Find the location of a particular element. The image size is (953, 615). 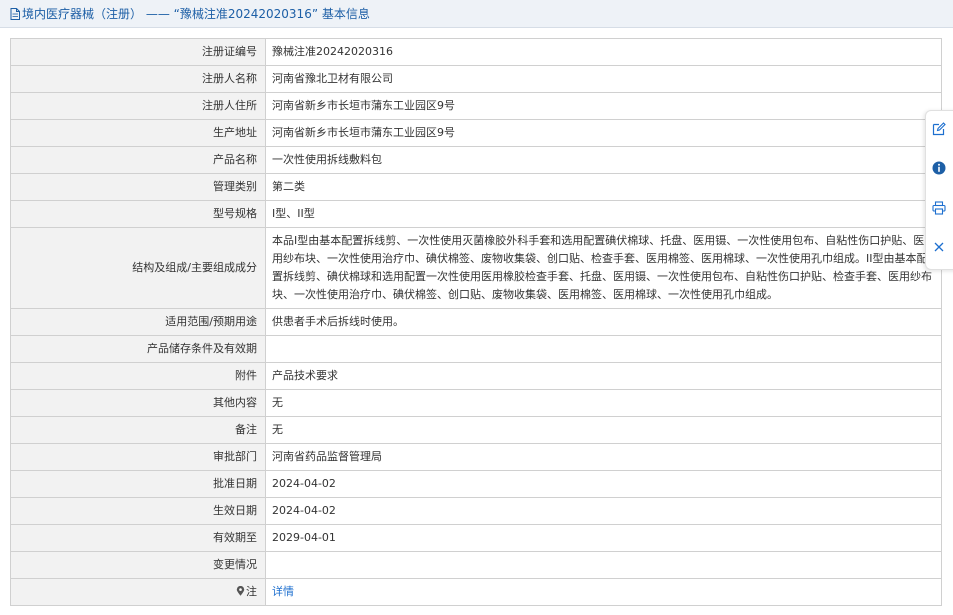

row-value: 第二类 is located at coordinates (603, 187).